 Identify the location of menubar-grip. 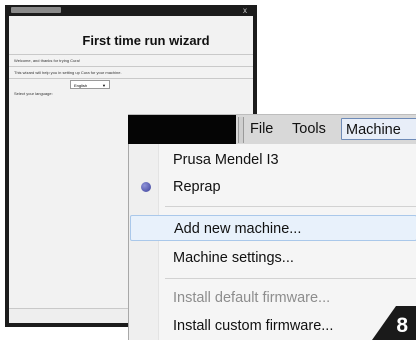
(241, 130).